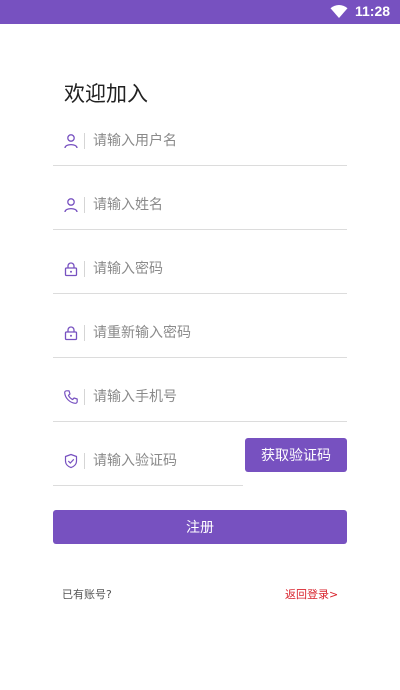  What do you see at coordinates (296, 455) in the screenshot?
I see `get-code-button: 获取验证码` at bounding box center [296, 455].